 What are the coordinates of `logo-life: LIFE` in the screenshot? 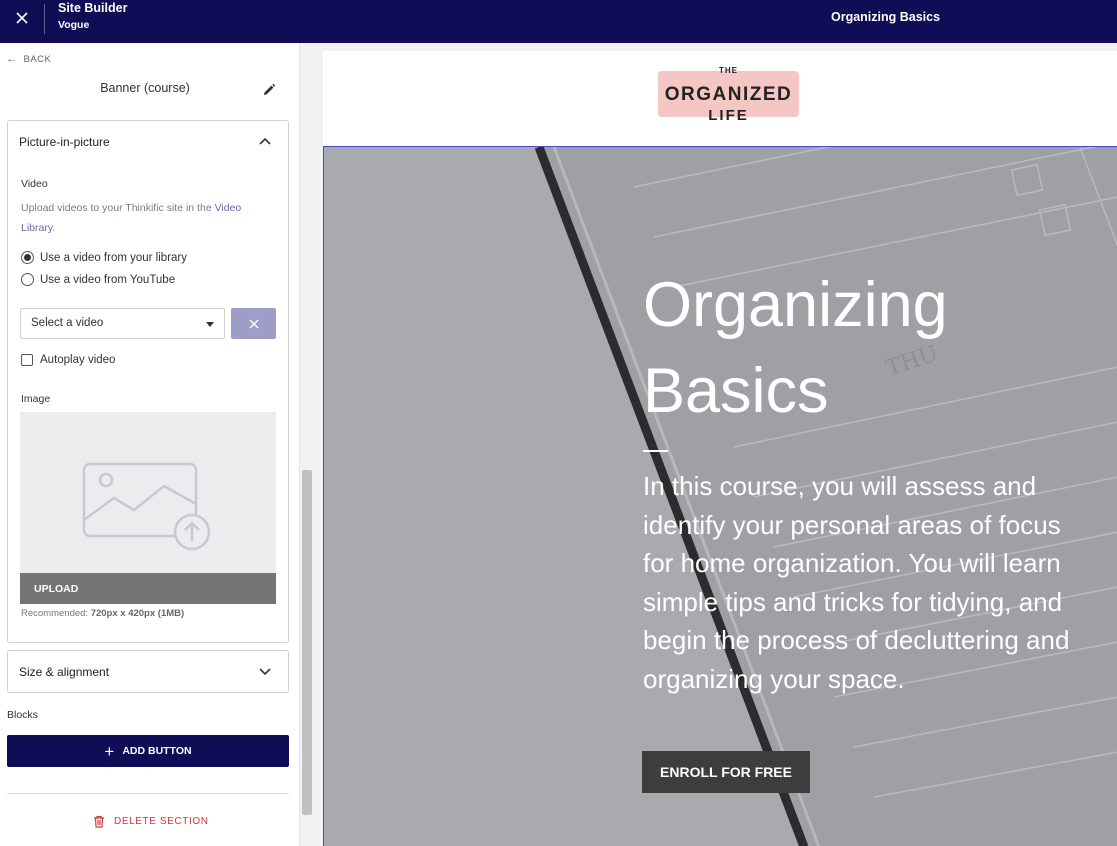 It's located at (728, 115).